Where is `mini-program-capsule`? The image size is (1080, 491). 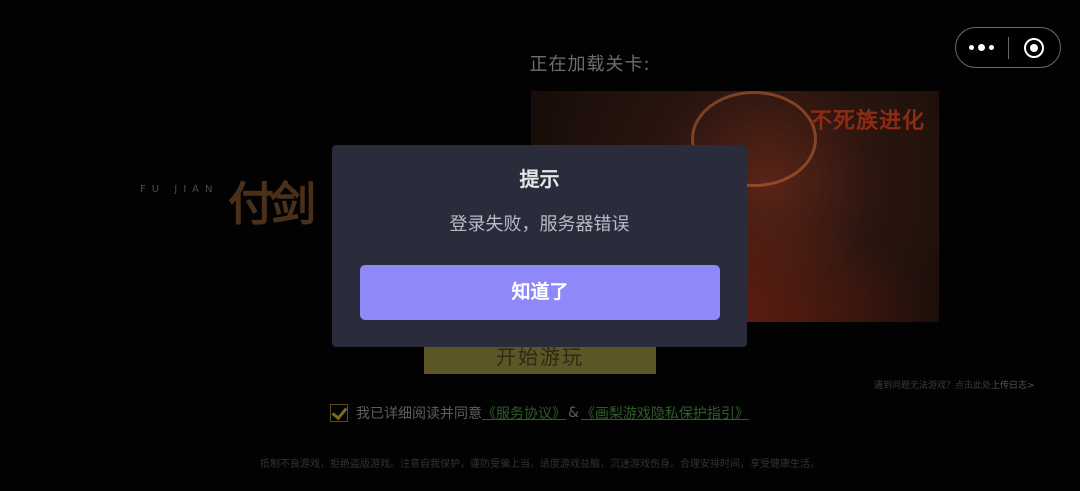 mini-program-capsule is located at coordinates (1008, 47).